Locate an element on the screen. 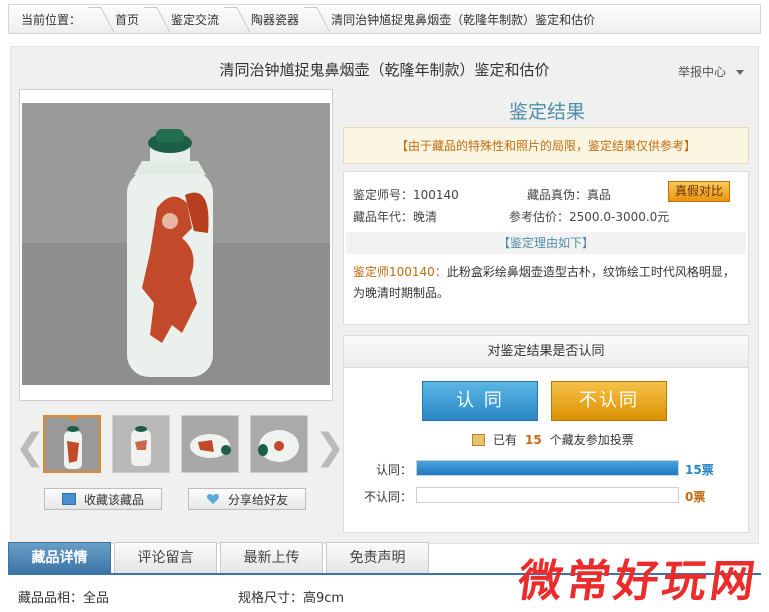 This screenshot has width=769, height=612. breadcrumb-home-link: 首页 is located at coordinates (129, 19).